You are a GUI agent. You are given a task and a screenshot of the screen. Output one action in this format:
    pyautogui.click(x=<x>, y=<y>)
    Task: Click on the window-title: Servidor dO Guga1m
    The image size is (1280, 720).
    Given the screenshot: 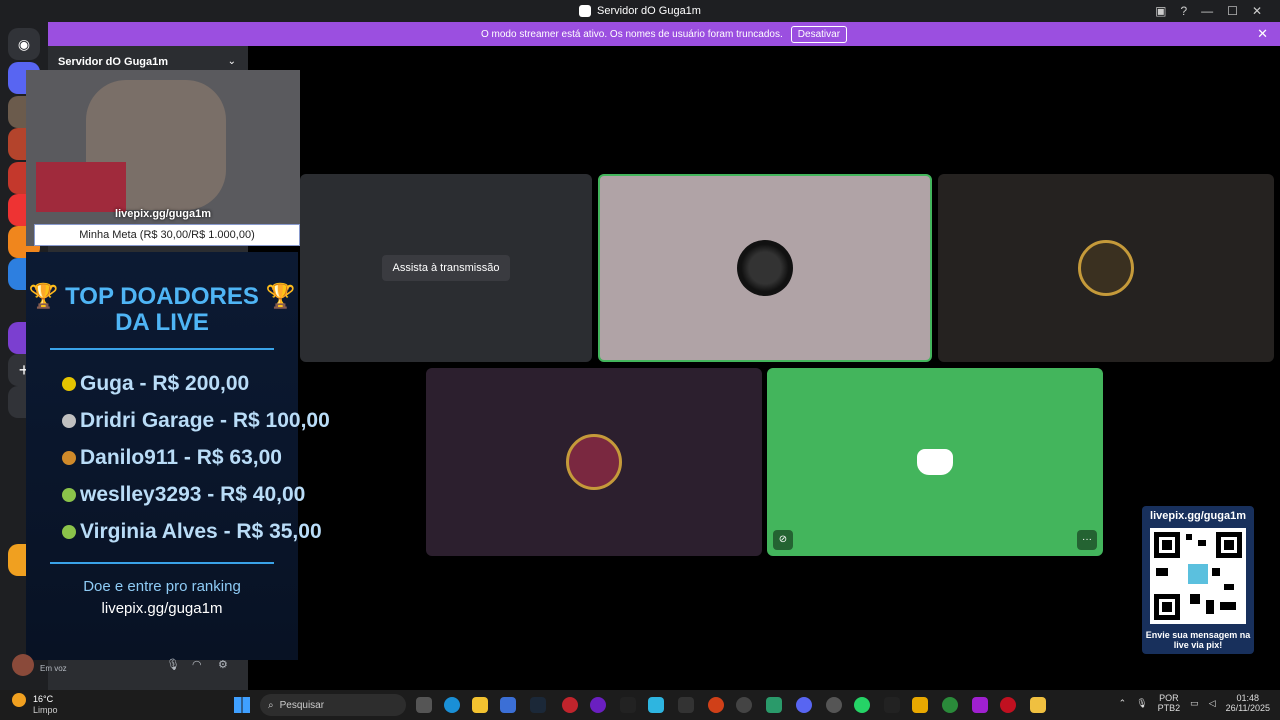 What is the action you would take?
    pyautogui.click(x=649, y=11)
    